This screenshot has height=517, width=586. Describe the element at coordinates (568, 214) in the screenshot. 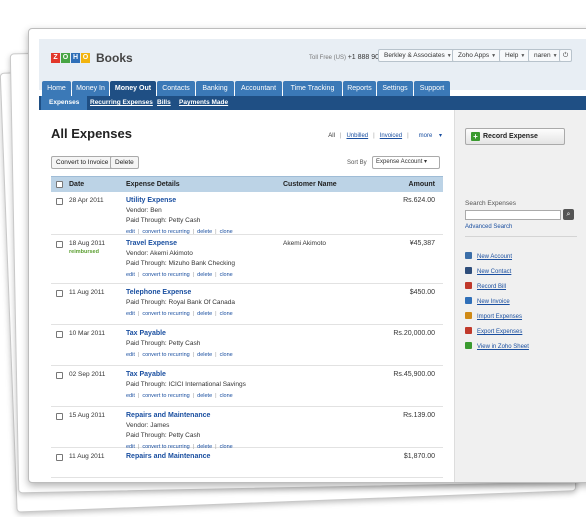

I see `search-icon: ⌕` at that location.